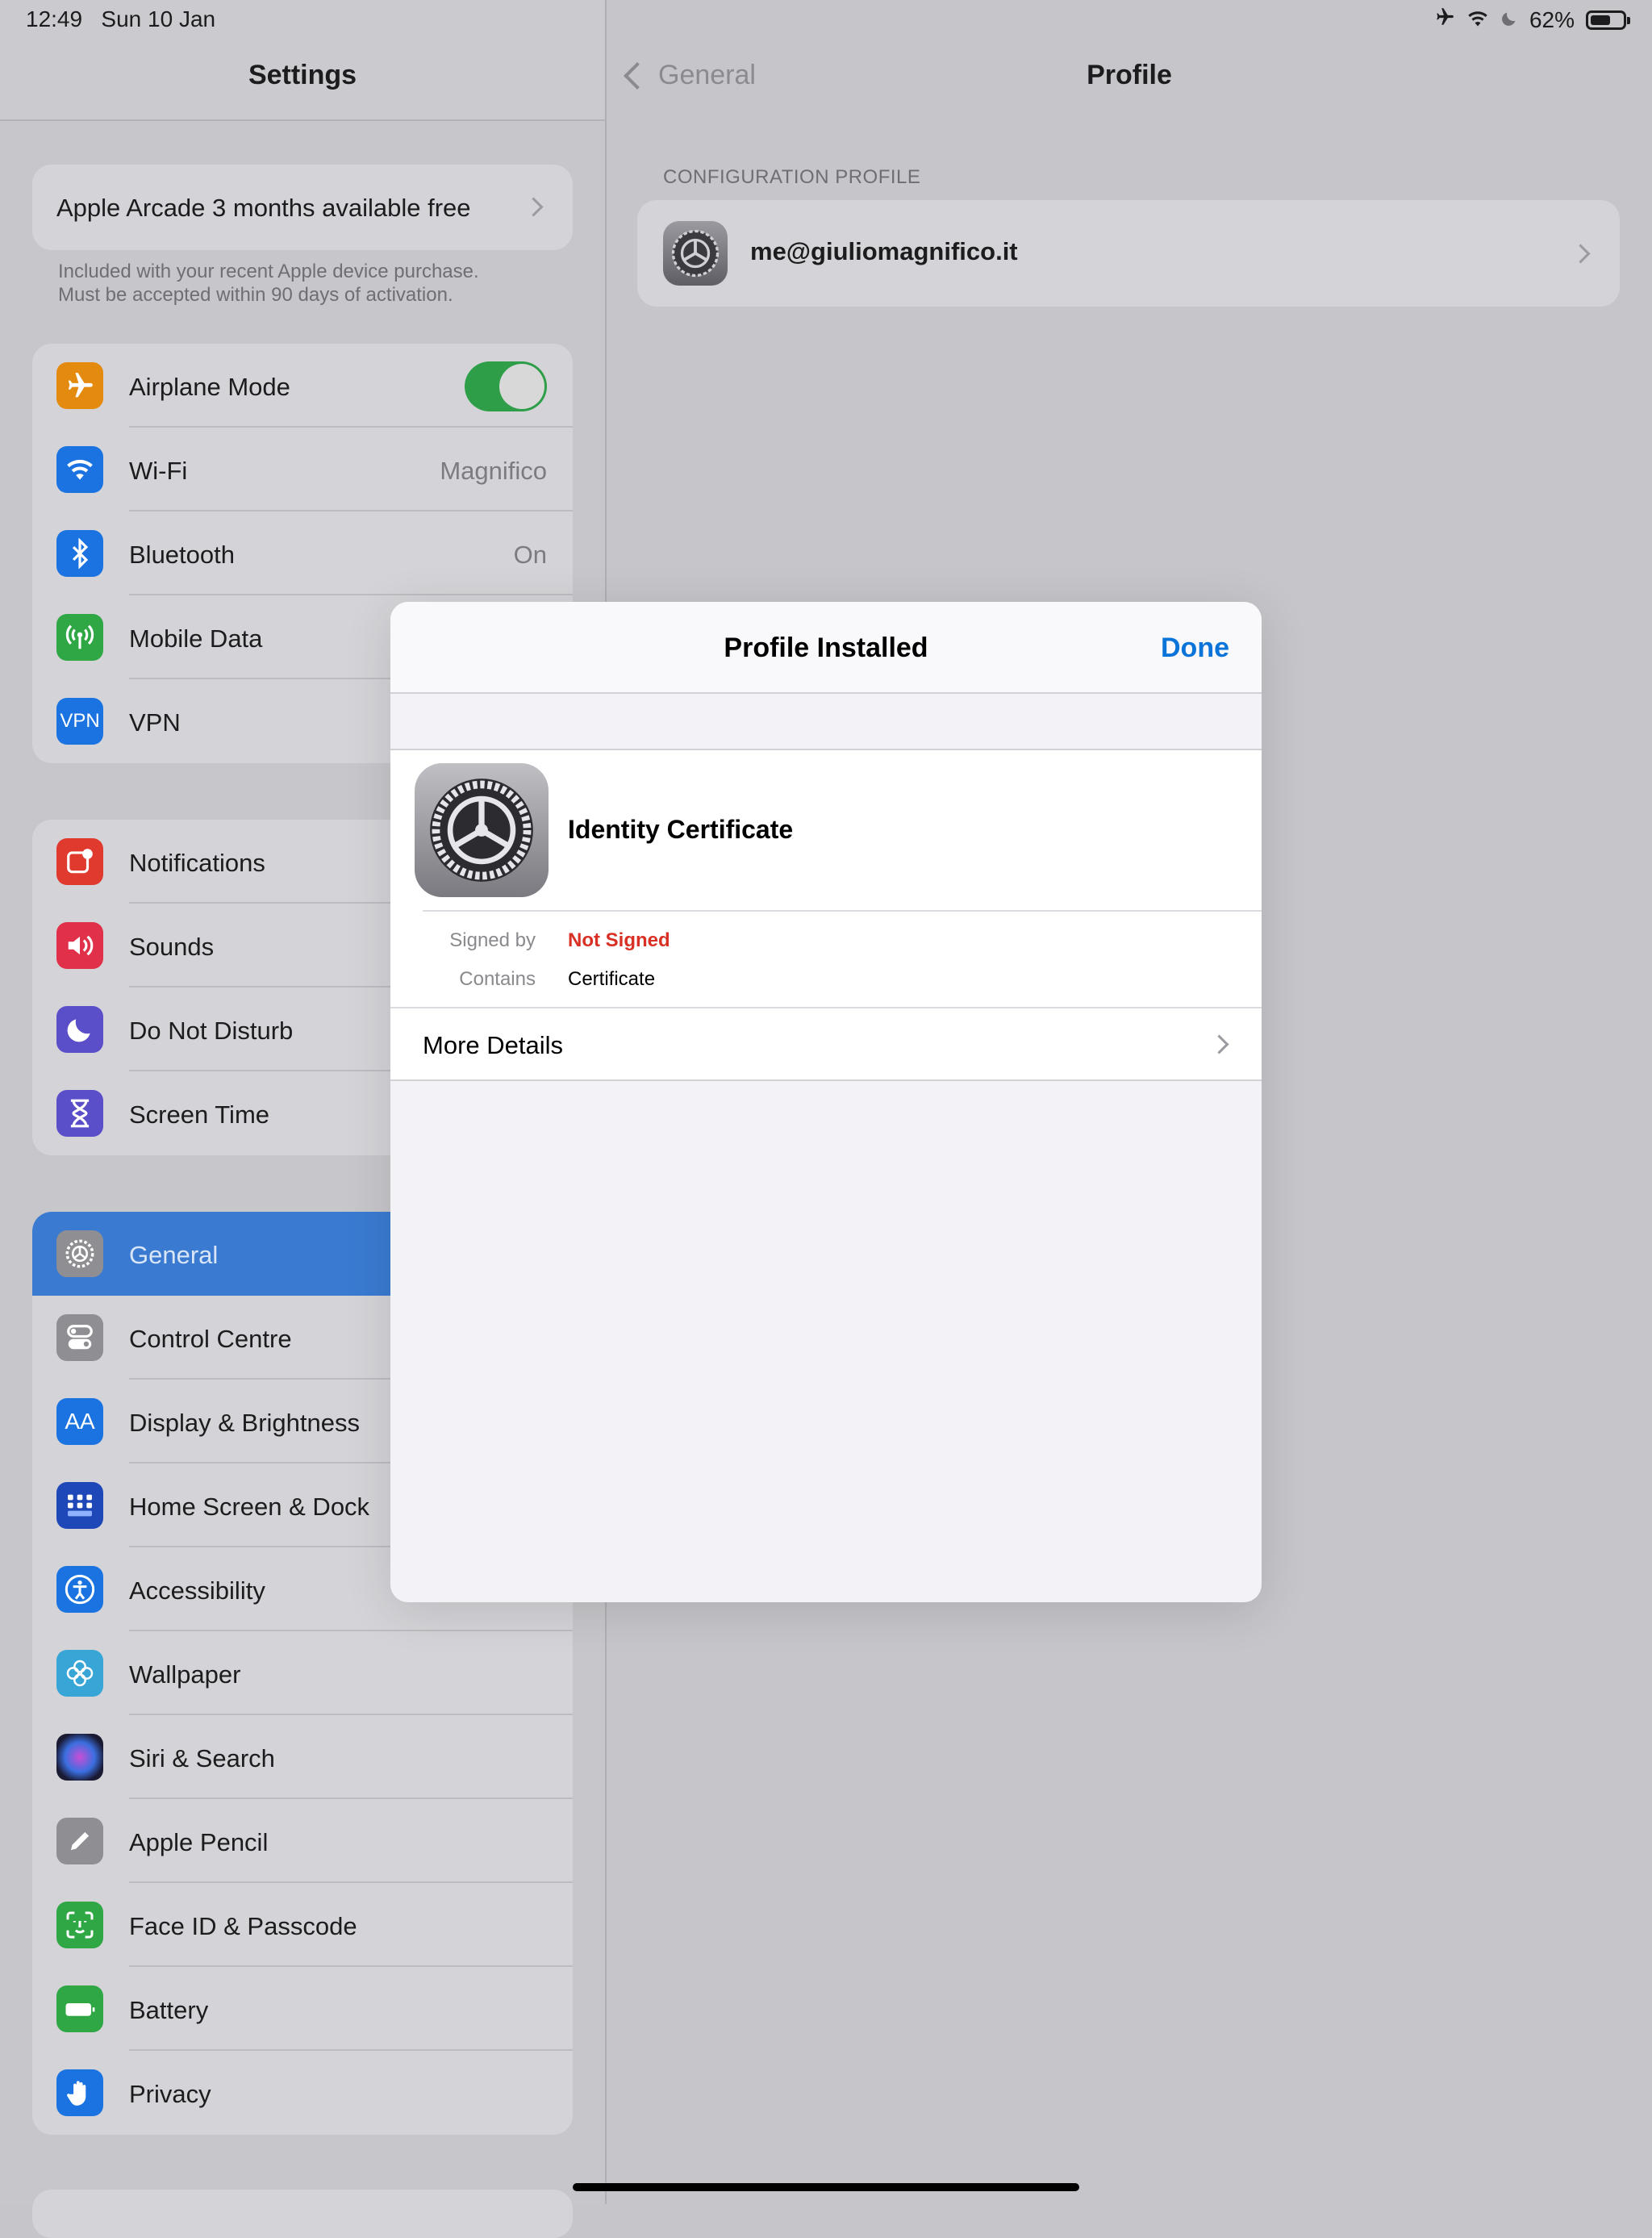  What do you see at coordinates (243, 1926) in the screenshot?
I see `sidebar-item-label: Face ID & Passcode` at bounding box center [243, 1926].